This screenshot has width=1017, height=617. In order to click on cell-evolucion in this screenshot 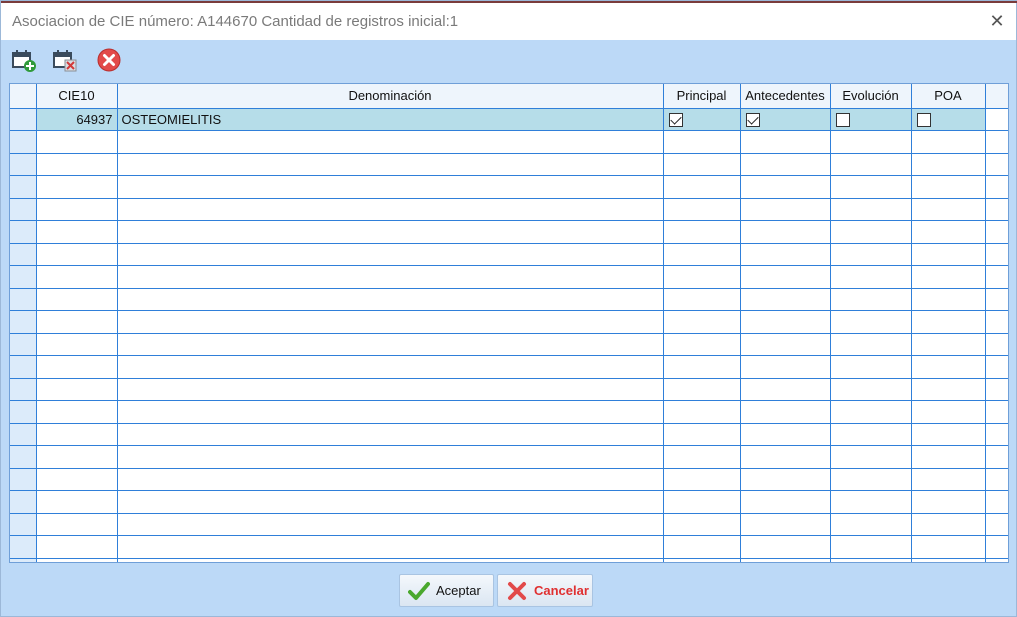, I will do `click(871, 119)`.